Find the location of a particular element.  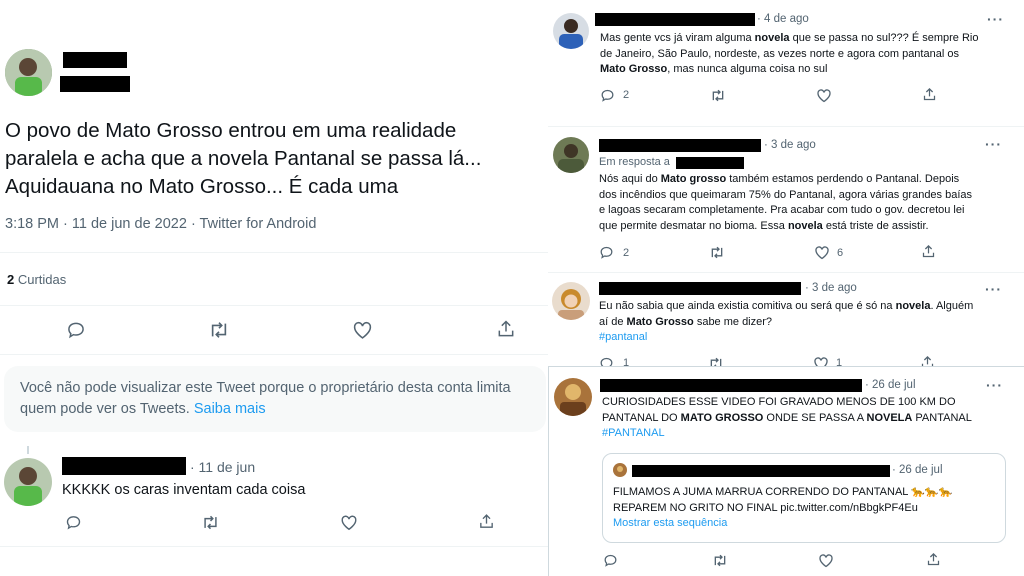

reply-date: · 11 de jun is located at coordinates (222, 467).